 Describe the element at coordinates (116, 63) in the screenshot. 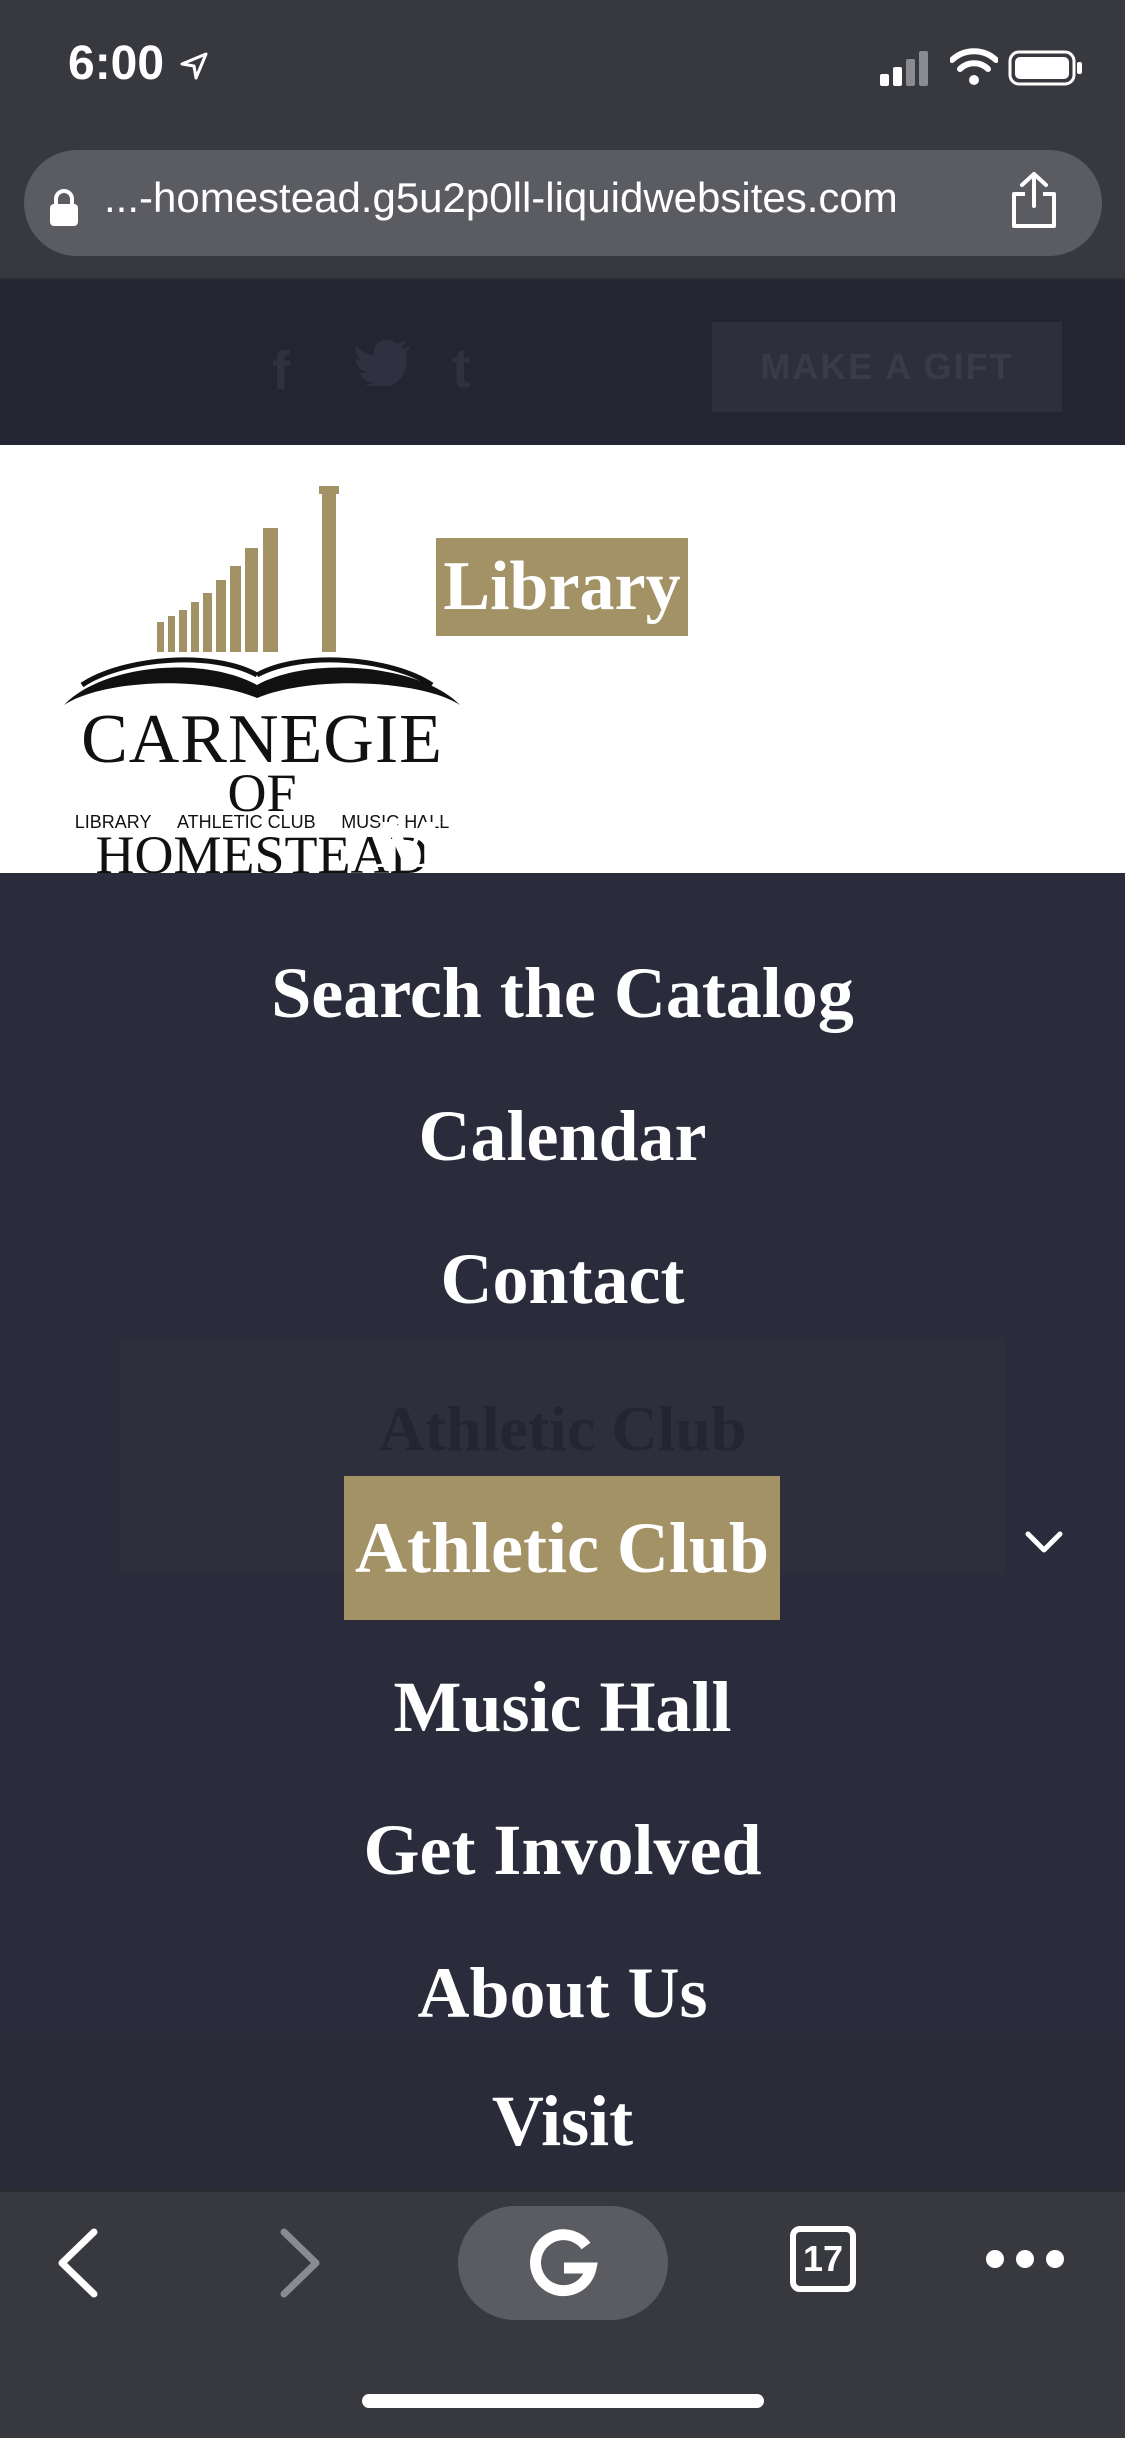

I see `status-time: 6:00` at that location.